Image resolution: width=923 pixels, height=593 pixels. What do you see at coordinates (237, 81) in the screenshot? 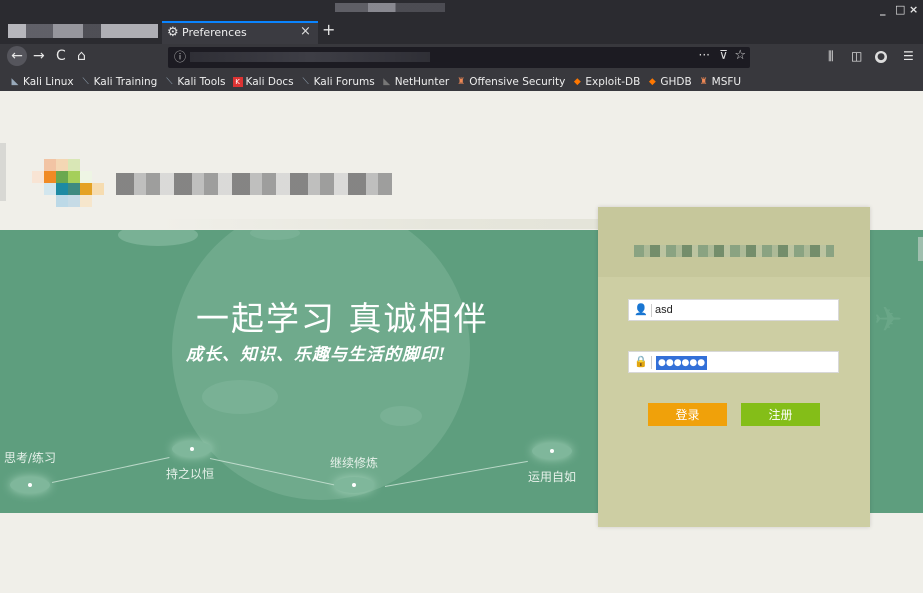
I see `docs-icon: K` at bounding box center [237, 81].